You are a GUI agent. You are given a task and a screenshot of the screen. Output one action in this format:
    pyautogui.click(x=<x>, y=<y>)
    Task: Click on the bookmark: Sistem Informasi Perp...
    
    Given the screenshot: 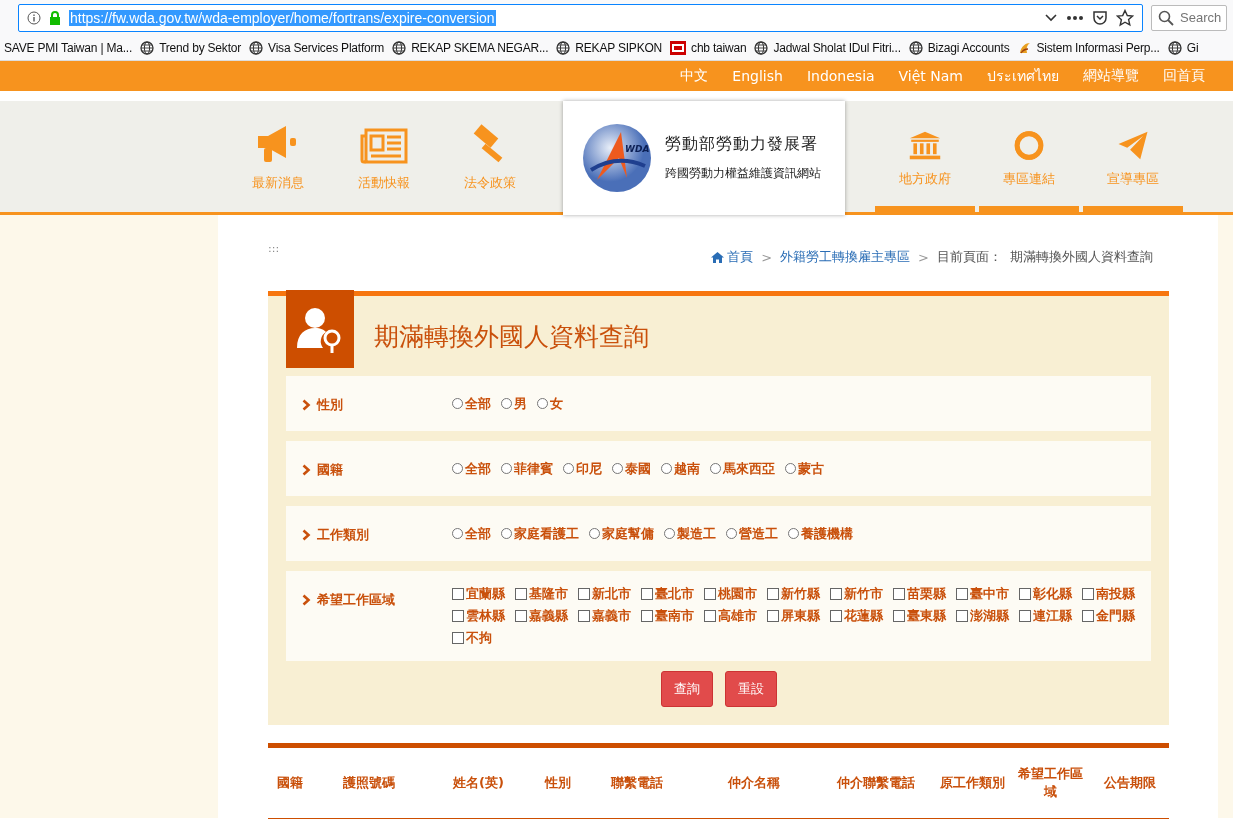 What is the action you would take?
    pyautogui.click(x=1088, y=47)
    